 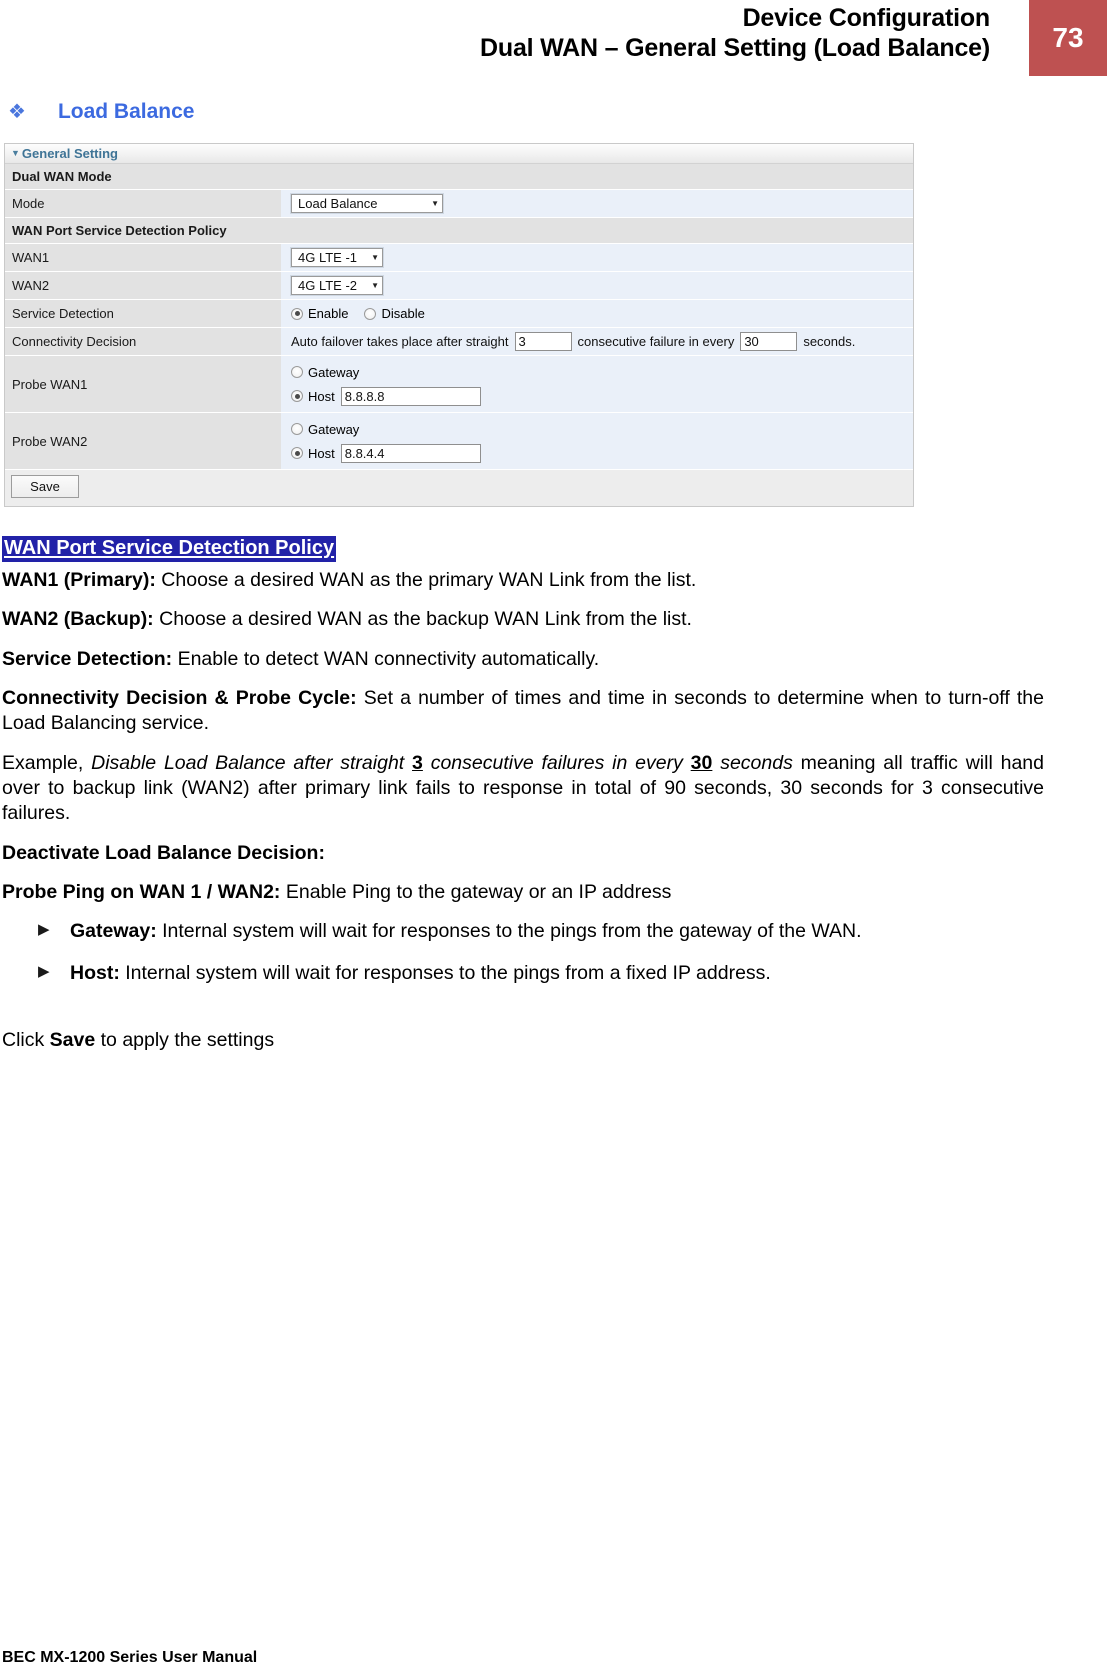 I want to click on mode-select-value: Load Balance, so click(x=338, y=203).